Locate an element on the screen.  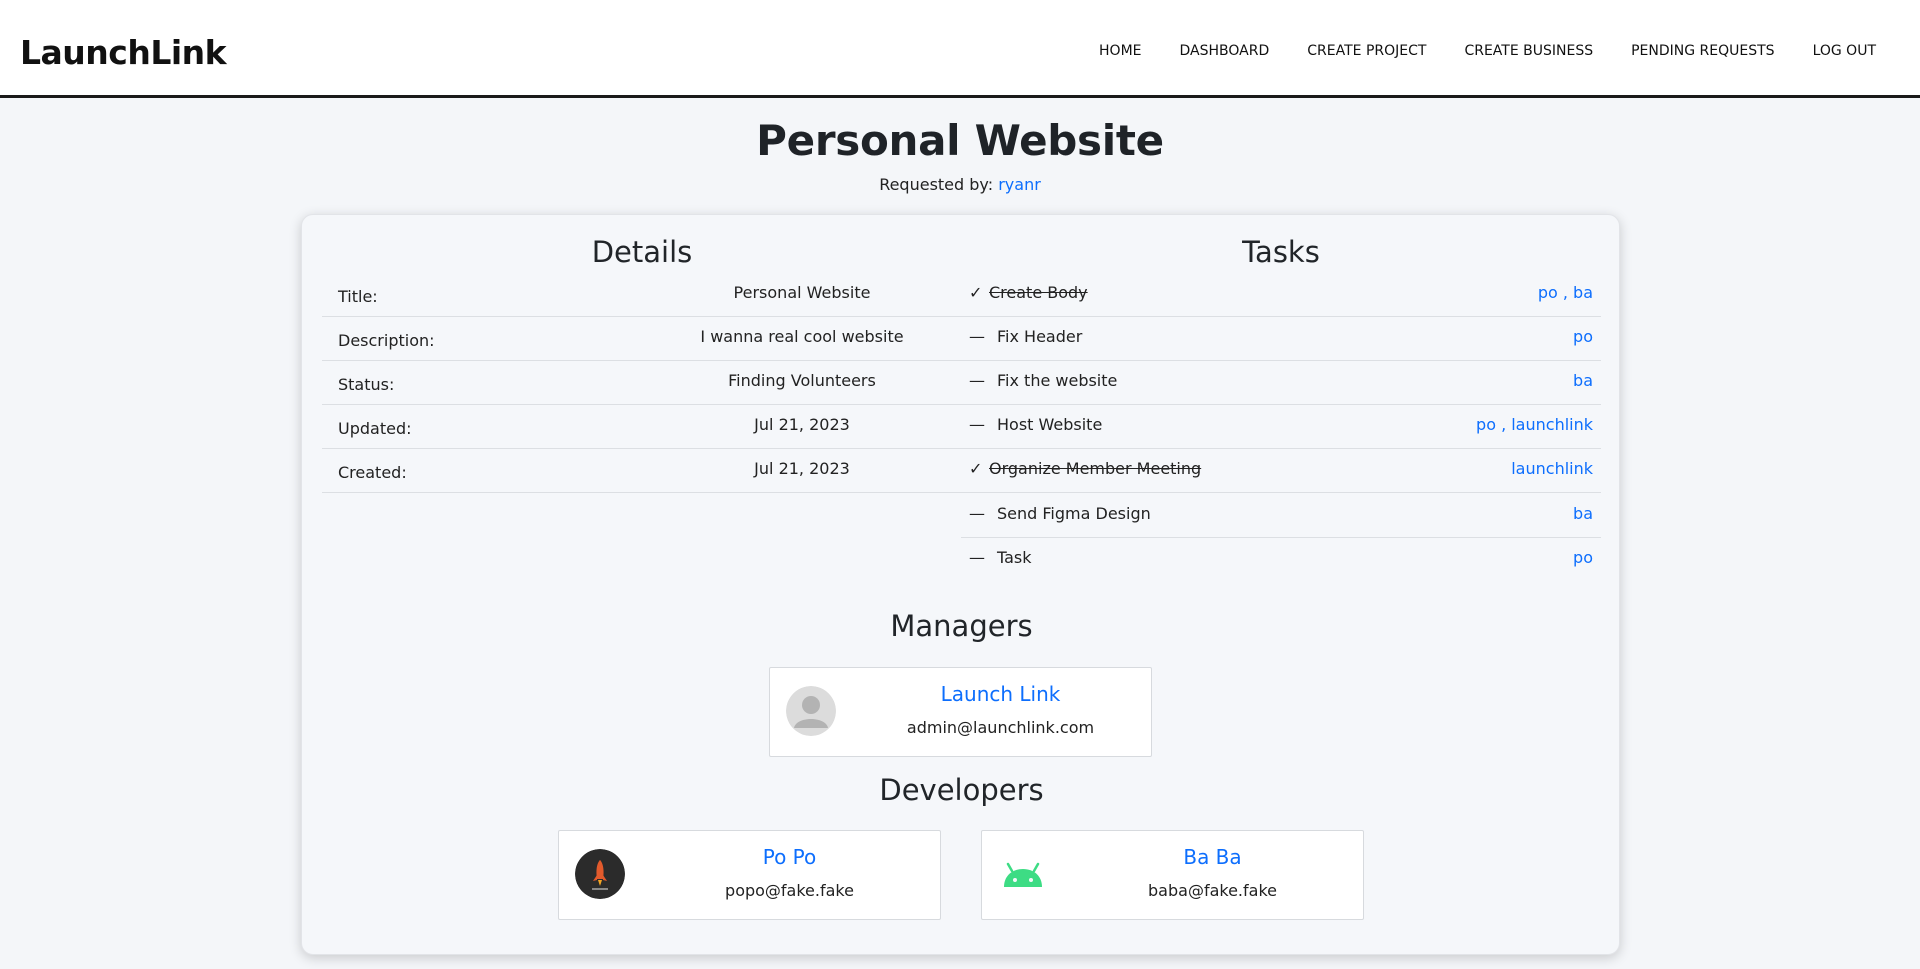
manager-email: admin@launchlink.com is located at coordinates (1000, 727).